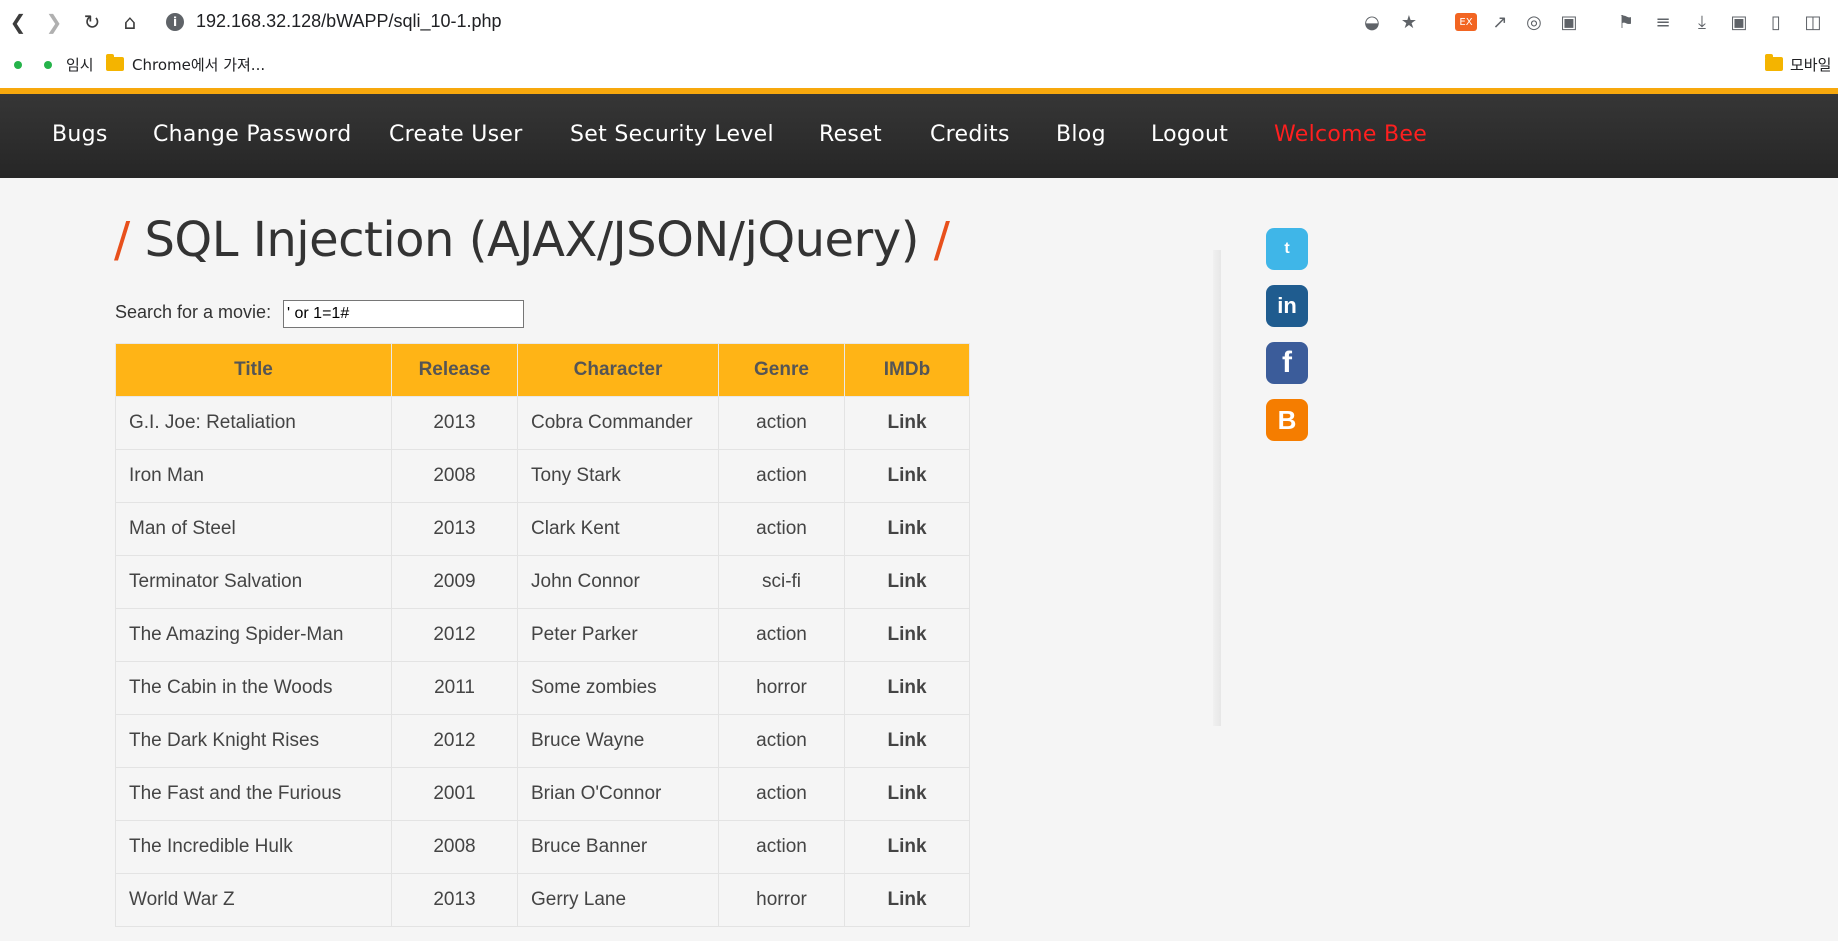  Describe the element at coordinates (253, 423) in the screenshot. I see `cell-title: G.I. Joe: Retaliation` at that location.